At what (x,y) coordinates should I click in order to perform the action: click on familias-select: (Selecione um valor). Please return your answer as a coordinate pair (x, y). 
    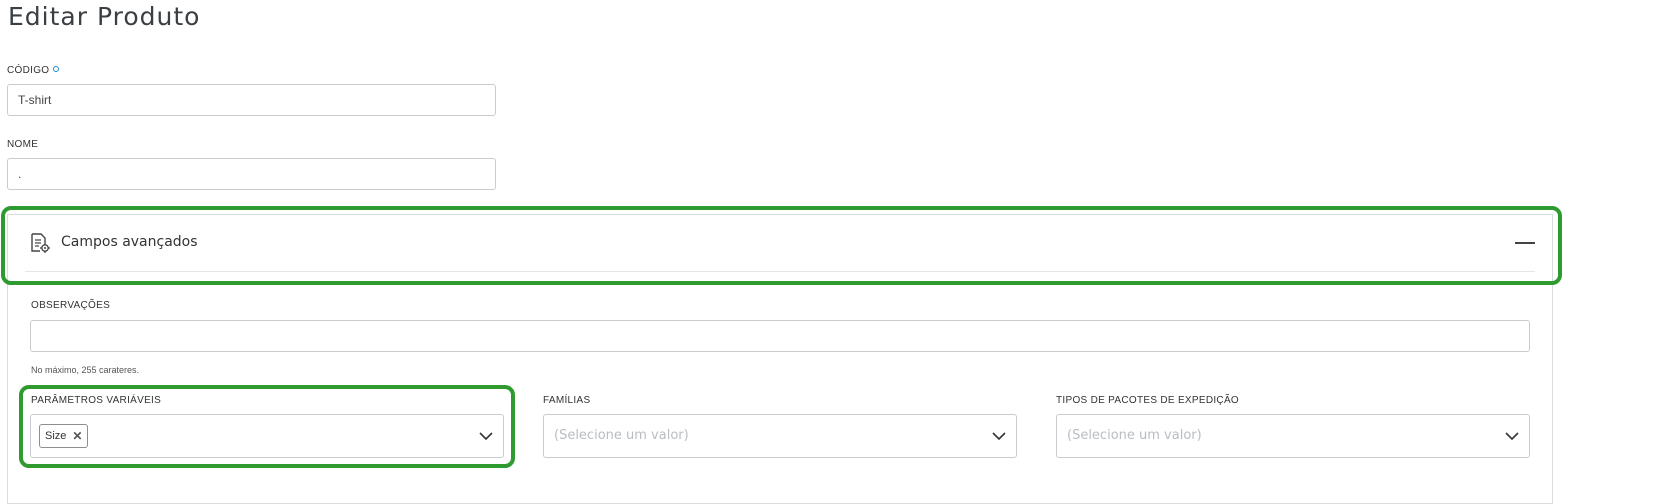
    Looking at the image, I should click on (780, 436).